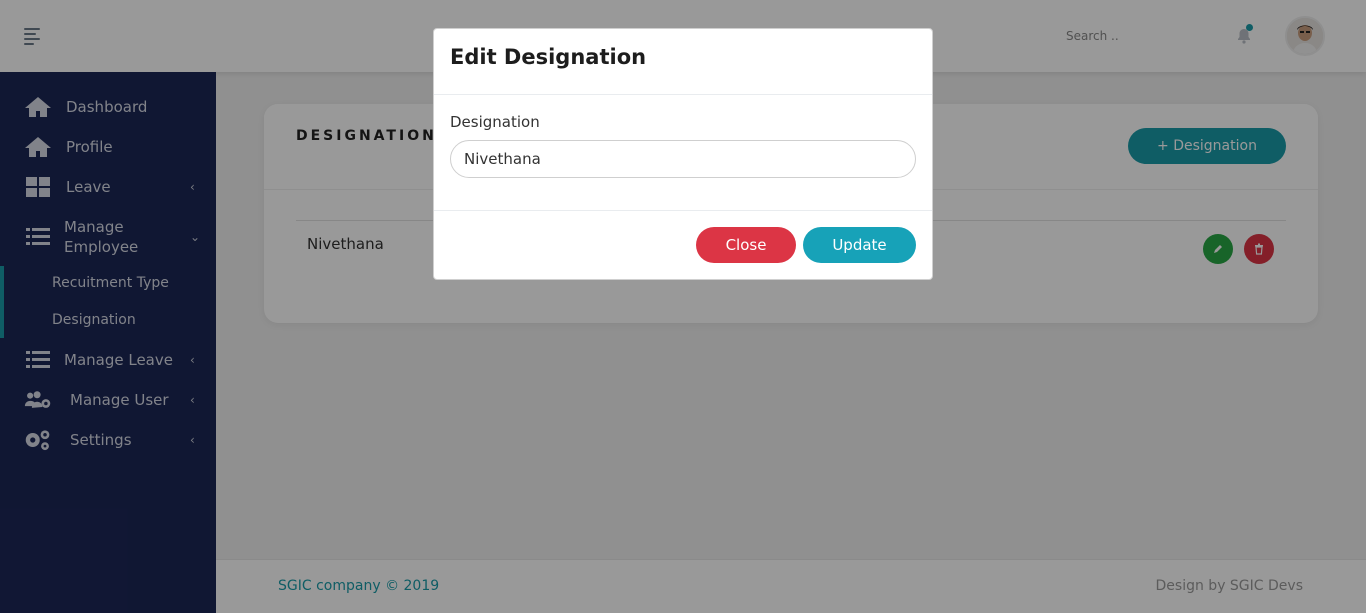 The width and height of the screenshot is (1366, 613). Describe the element at coordinates (683, 159) in the screenshot. I see `designation-input` at that location.